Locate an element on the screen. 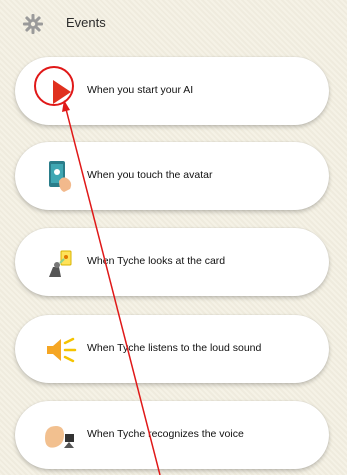 The width and height of the screenshot is (347, 475). events-title: Events is located at coordinates (86, 22).